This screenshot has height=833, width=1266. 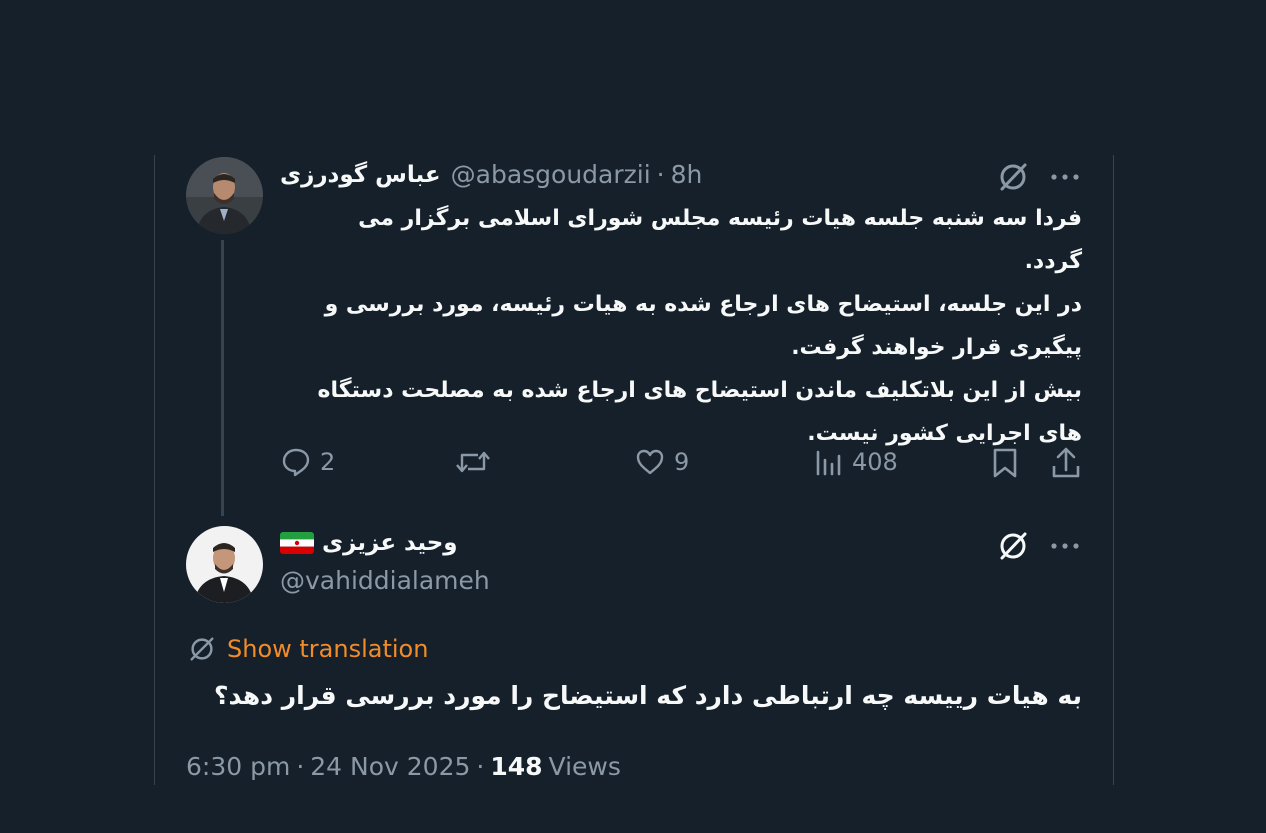 I want to click on views-count: 148, so click(x=516, y=766).